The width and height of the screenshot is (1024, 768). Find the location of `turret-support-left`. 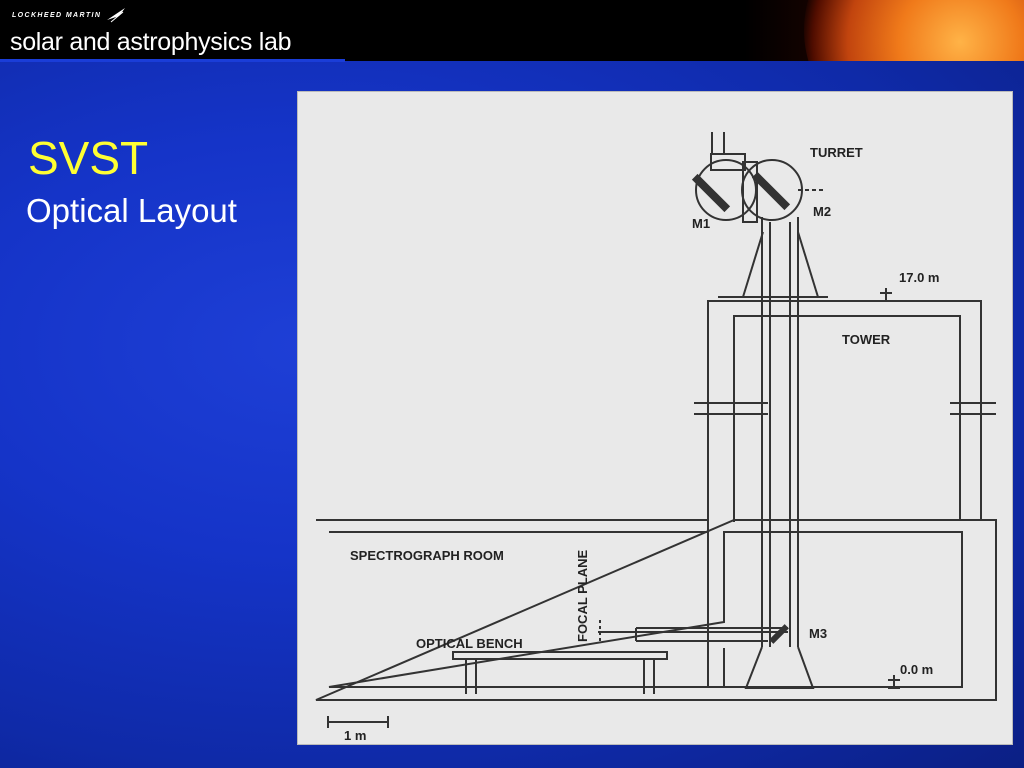

turret-support-left is located at coordinates (773, 264).